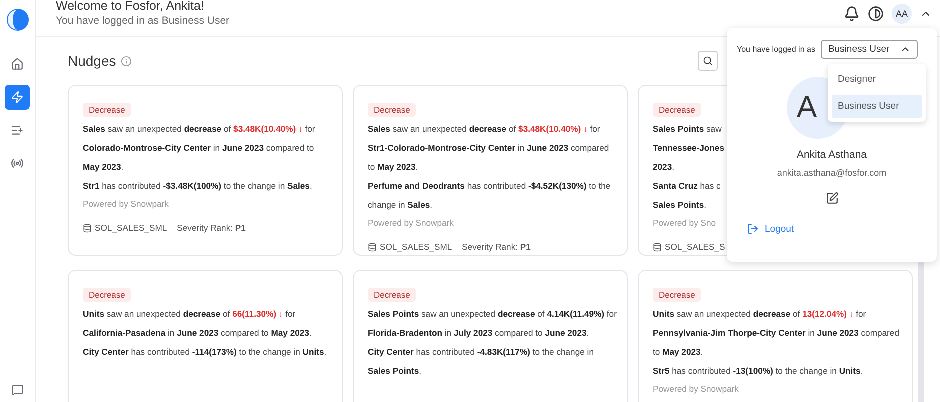 This screenshot has width=940, height=402. I want to click on edit-icon, so click(832, 198).